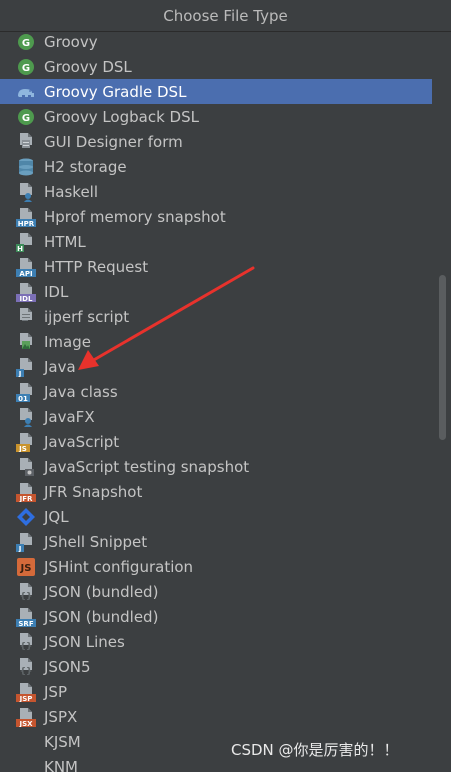 This screenshot has width=451, height=772. I want to click on list-item-label: KNM, so click(61, 765).